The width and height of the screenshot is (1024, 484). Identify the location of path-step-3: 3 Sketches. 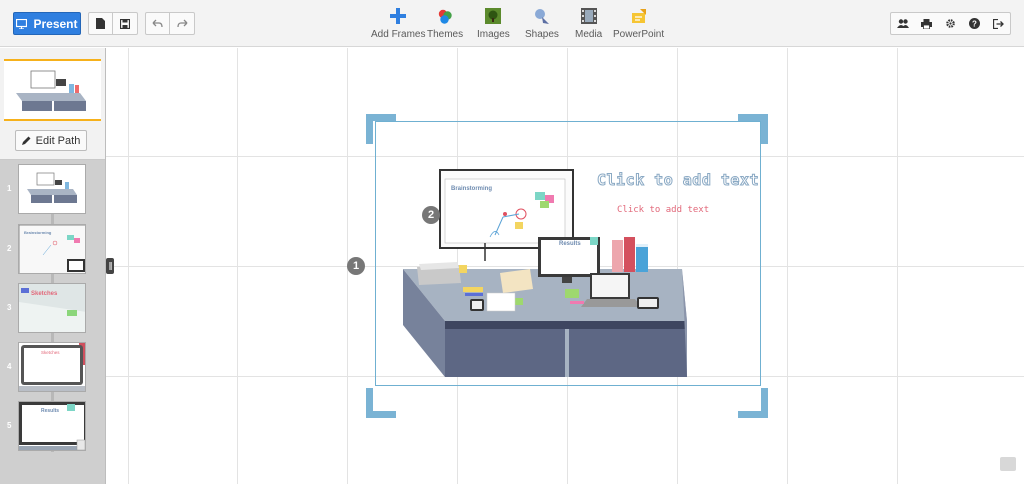
(52, 309).